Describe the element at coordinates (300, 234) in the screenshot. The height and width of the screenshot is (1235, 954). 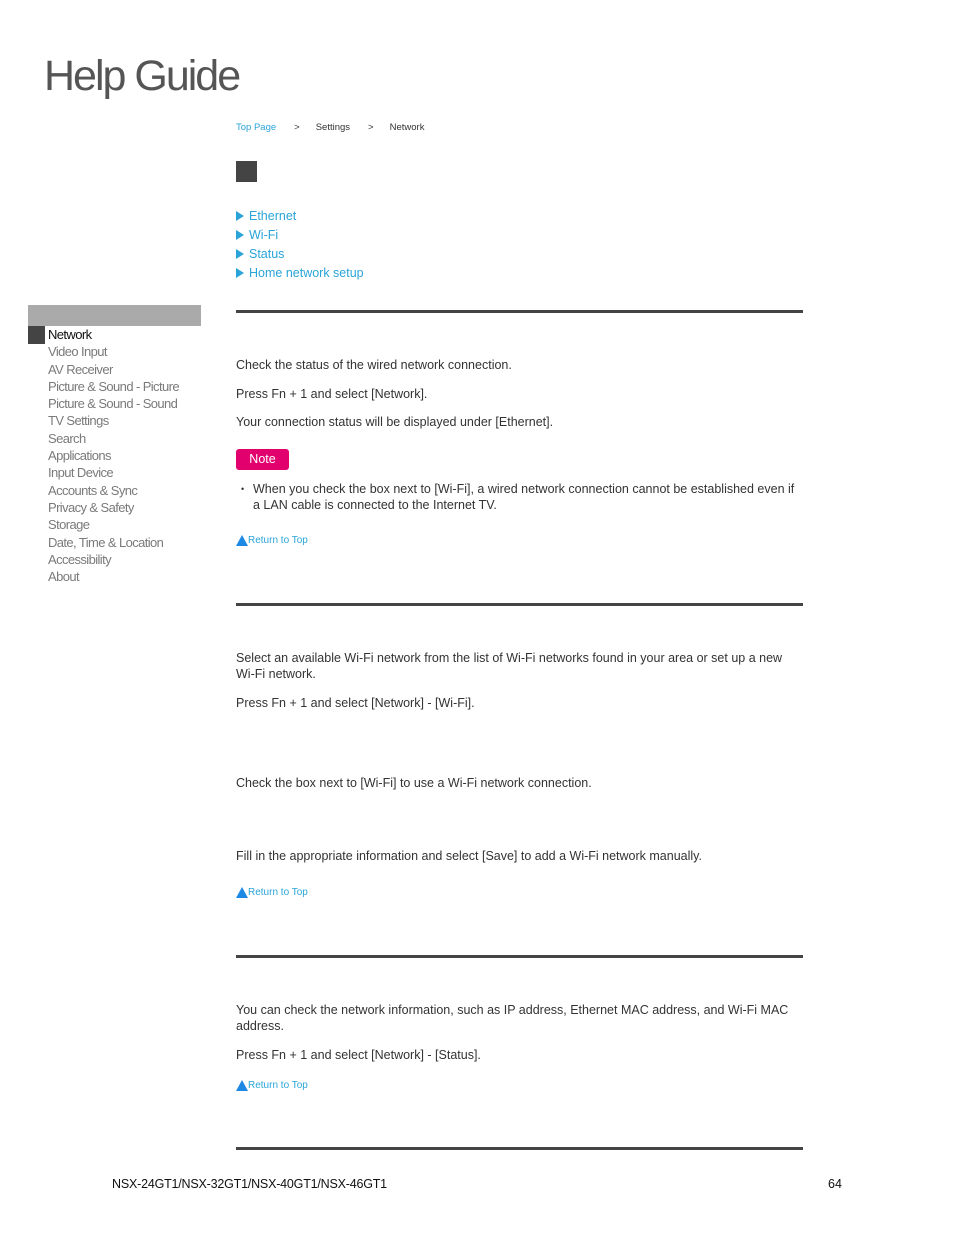
I see `toc-link-wifi: Wi-Fi` at that location.